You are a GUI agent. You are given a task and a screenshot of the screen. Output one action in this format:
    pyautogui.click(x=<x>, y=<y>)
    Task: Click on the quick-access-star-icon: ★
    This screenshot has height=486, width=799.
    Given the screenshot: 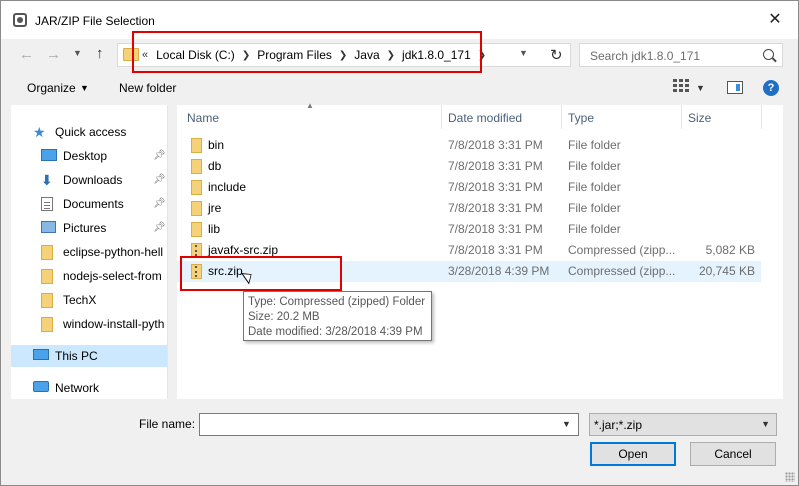 What is the action you would take?
    pyautogui.click(x=39, y=132)
    